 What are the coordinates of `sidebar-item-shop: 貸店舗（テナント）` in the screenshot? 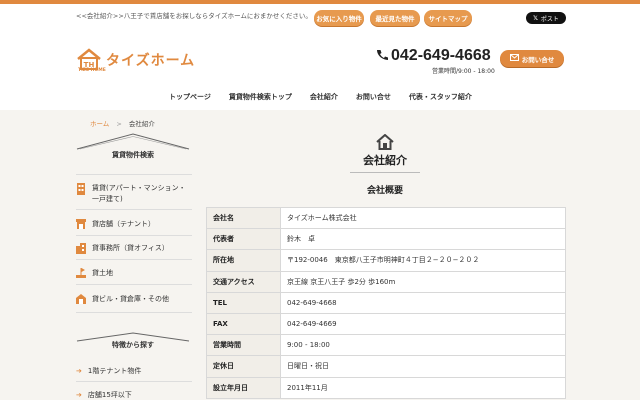 It's located at (134, 224).